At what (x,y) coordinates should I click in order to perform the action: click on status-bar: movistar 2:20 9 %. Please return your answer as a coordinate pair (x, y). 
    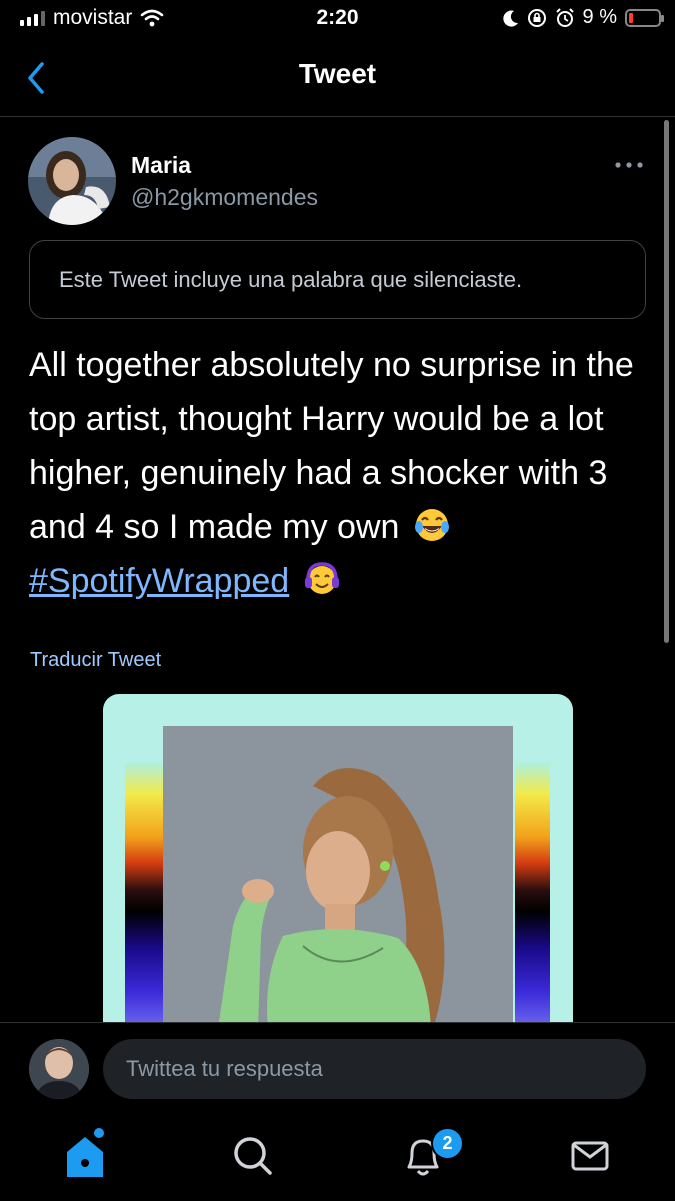
    Looking at the image, I should click on (337, 20).